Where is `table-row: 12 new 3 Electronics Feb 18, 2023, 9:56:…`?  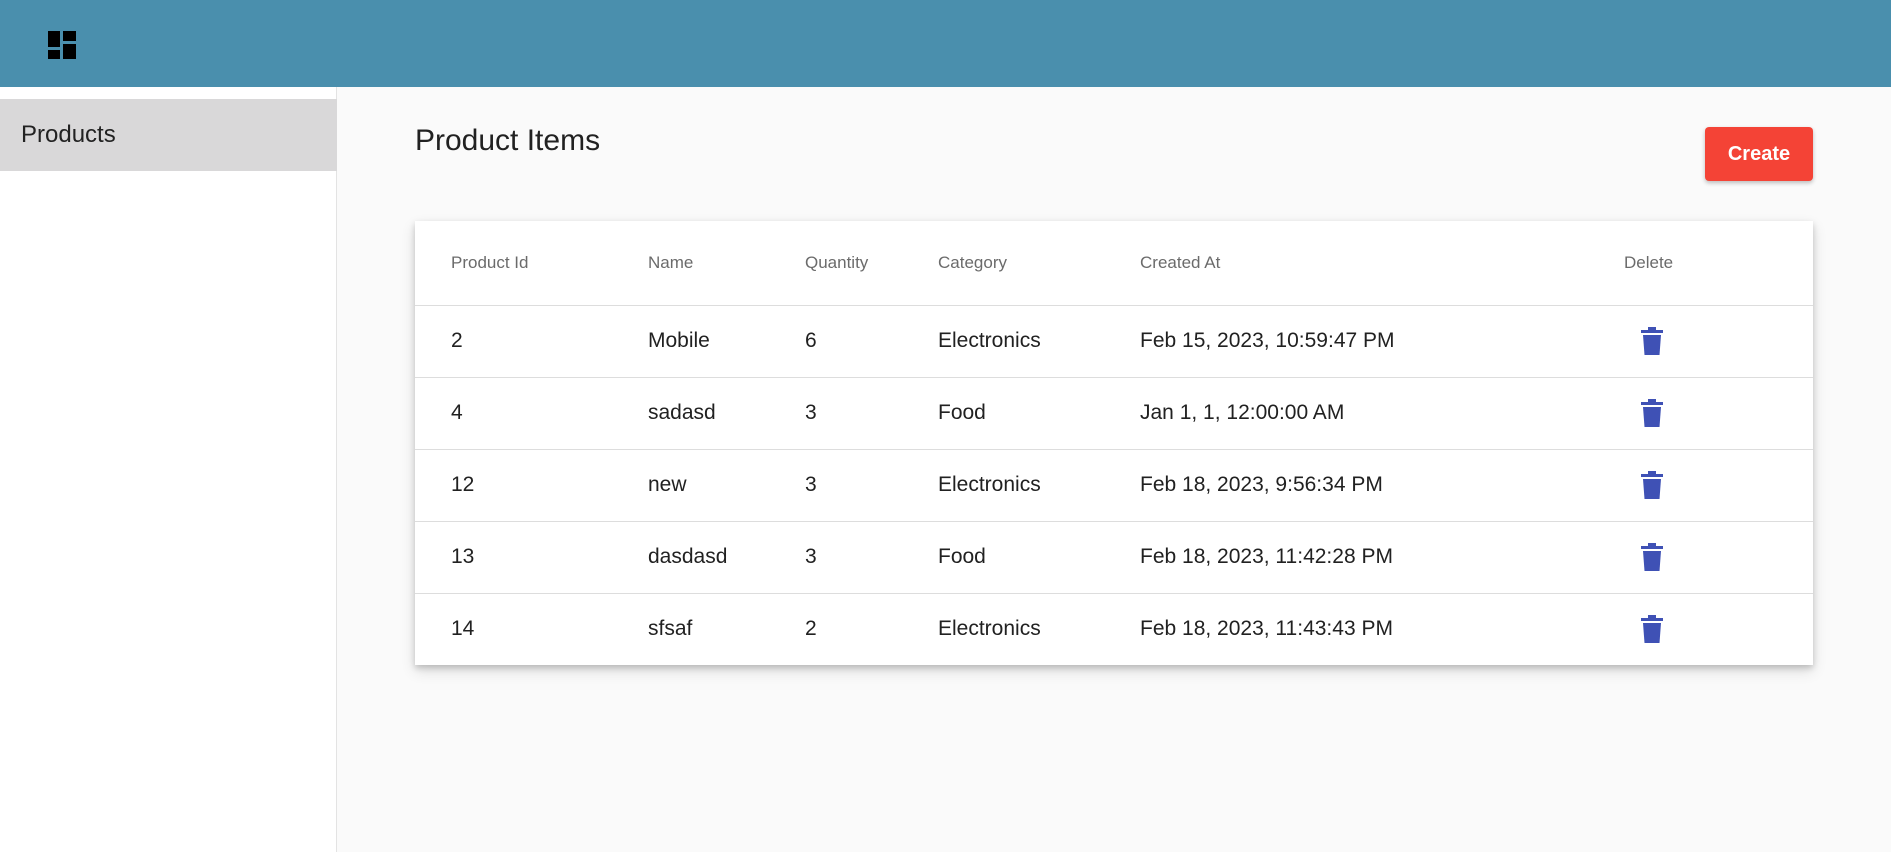
table-row: 12 new 3 Electronics Feb 18, 2023, 9:56:… is located at coordinates (1114, 485).